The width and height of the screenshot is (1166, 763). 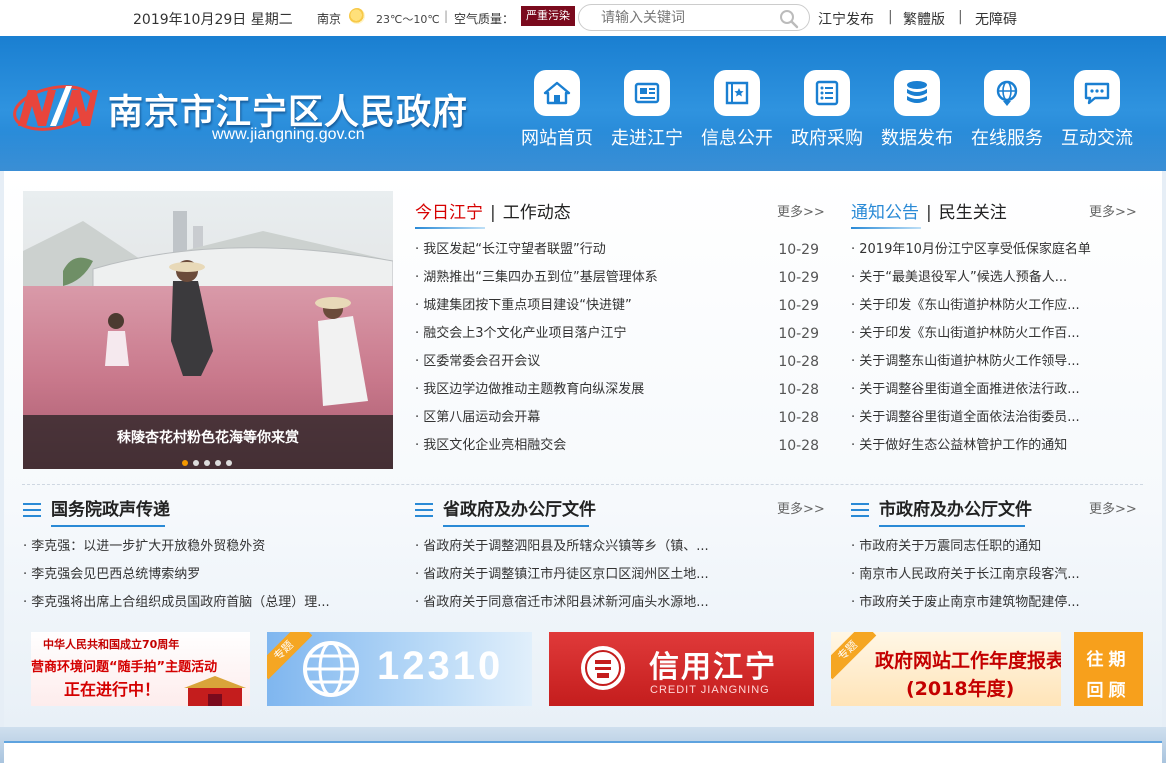 I want to click on list-item: · 融交会上3个文化产业项目落户江宁 10-29, so click(x=617, y=334).